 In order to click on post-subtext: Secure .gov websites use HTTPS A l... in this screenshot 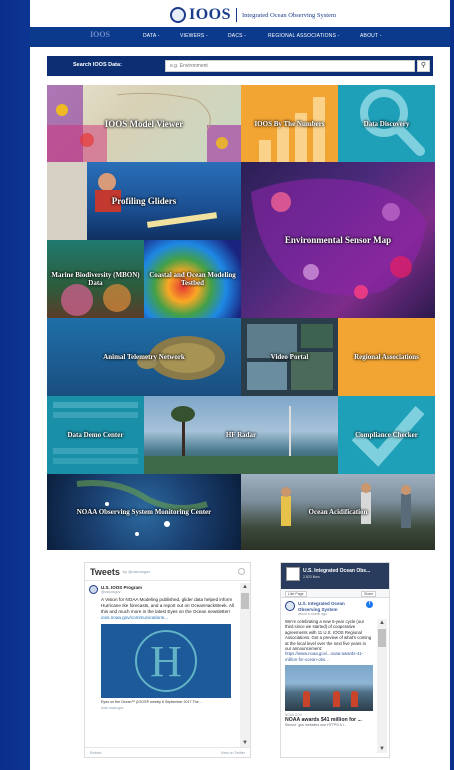, I will do `click(316, 725)`.